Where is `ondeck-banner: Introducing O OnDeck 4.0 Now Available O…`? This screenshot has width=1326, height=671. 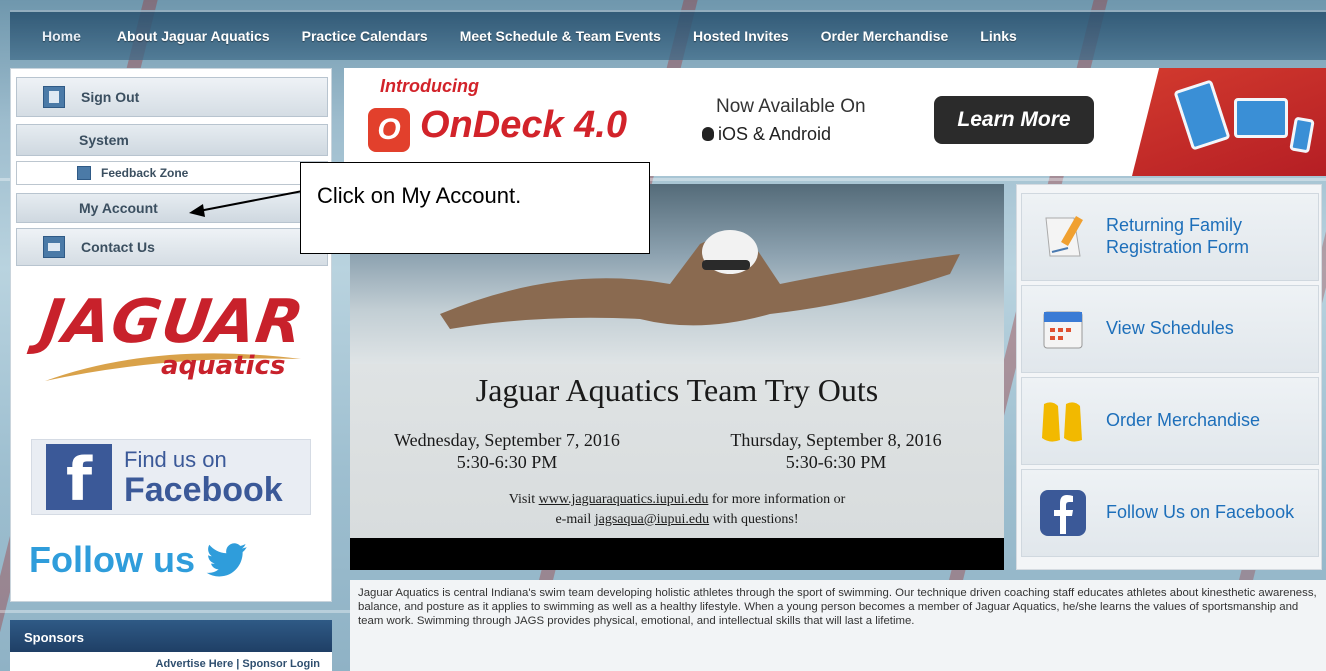 ondeck-banner: Introducing O OnDeck 4.0 Now Available O… is located at coordinates (835, 122).